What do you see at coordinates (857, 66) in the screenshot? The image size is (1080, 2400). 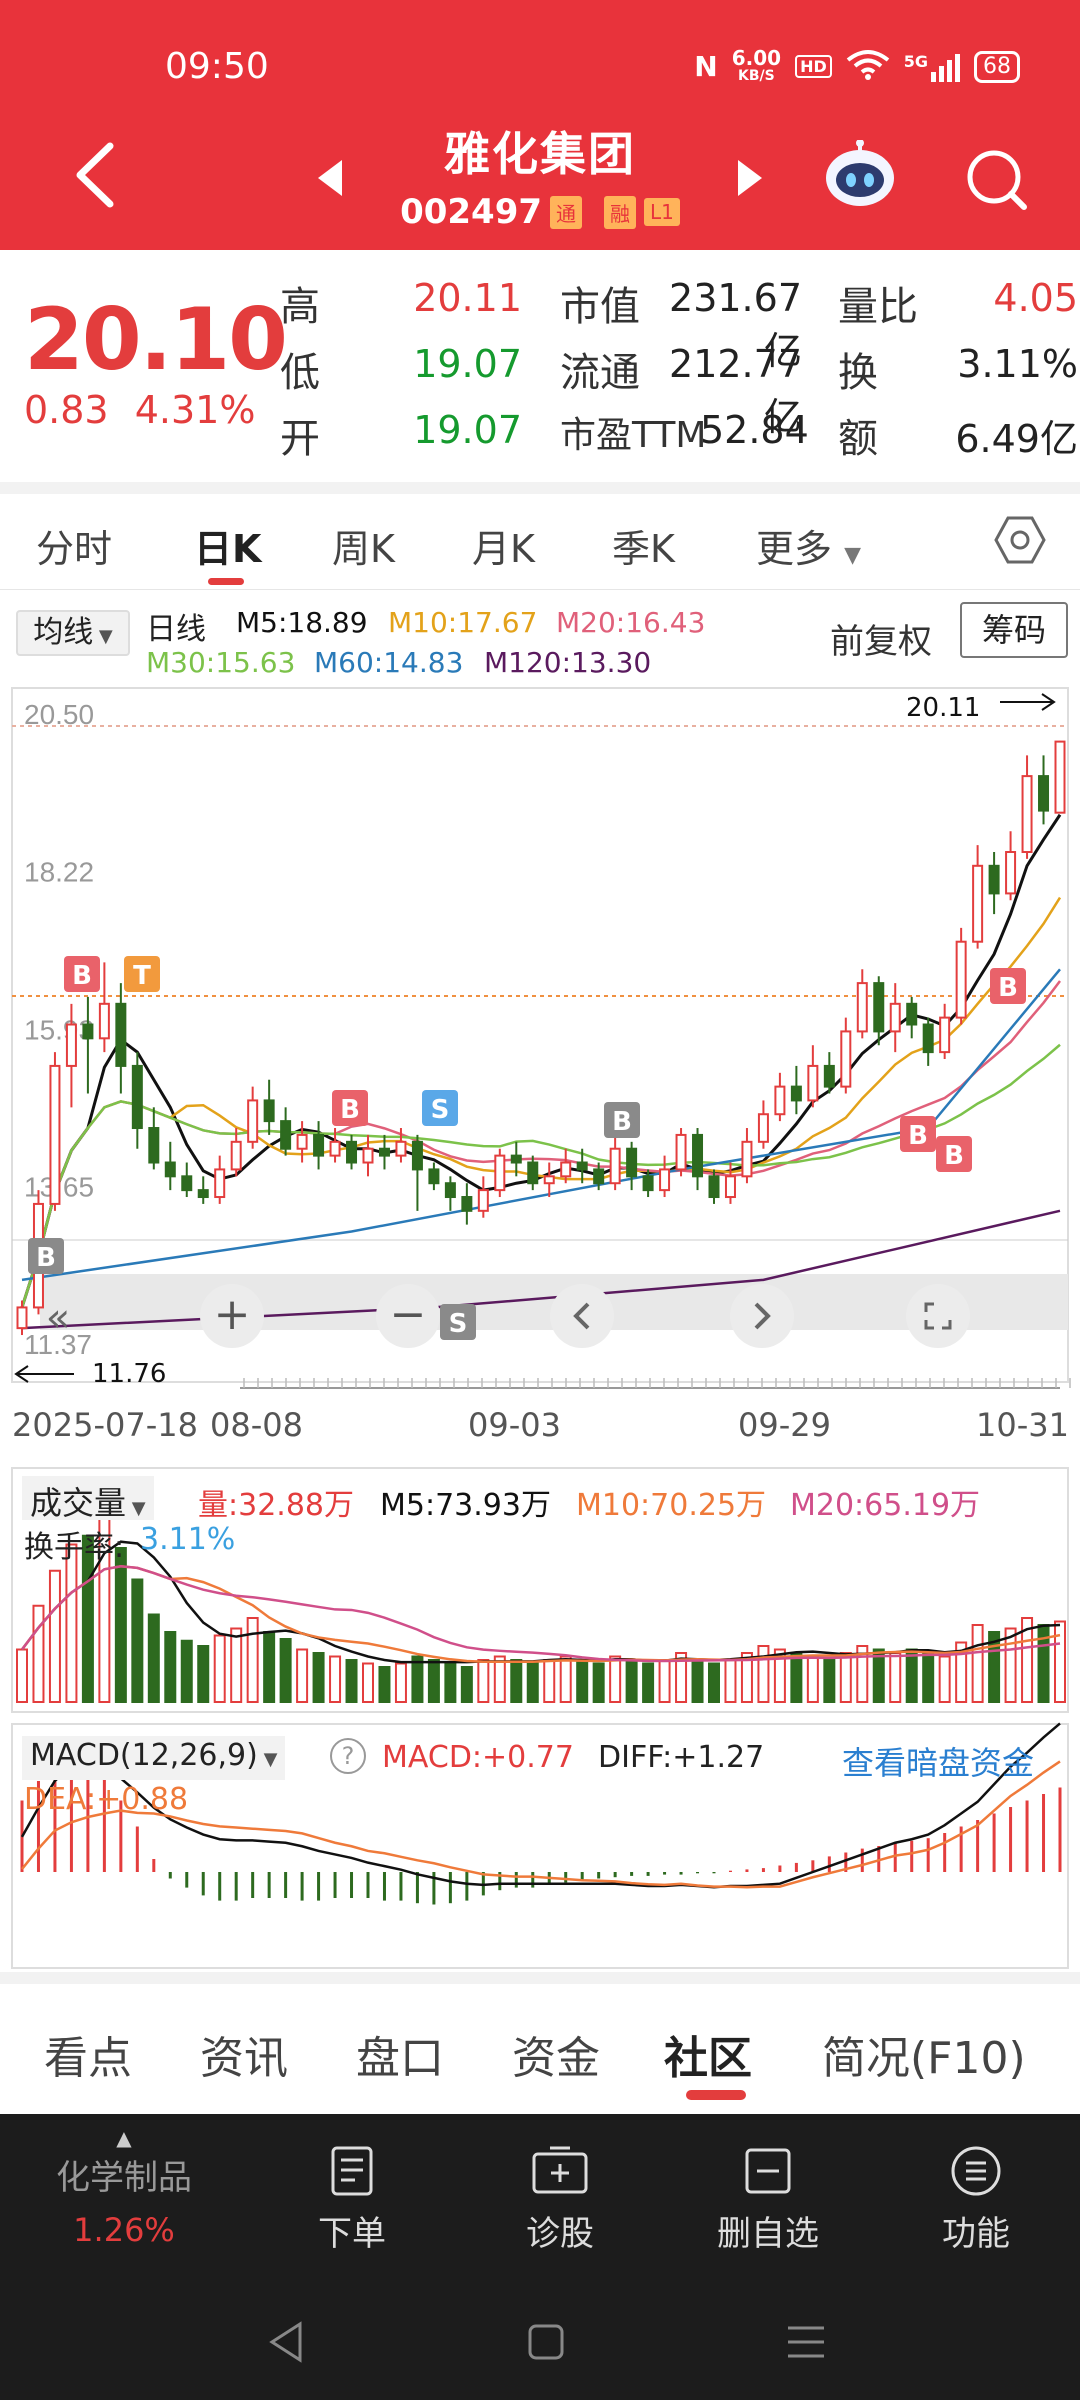 I see `status-icons: N 6.00 KB/S HD 5G 68` at bounding box center [857, 66].